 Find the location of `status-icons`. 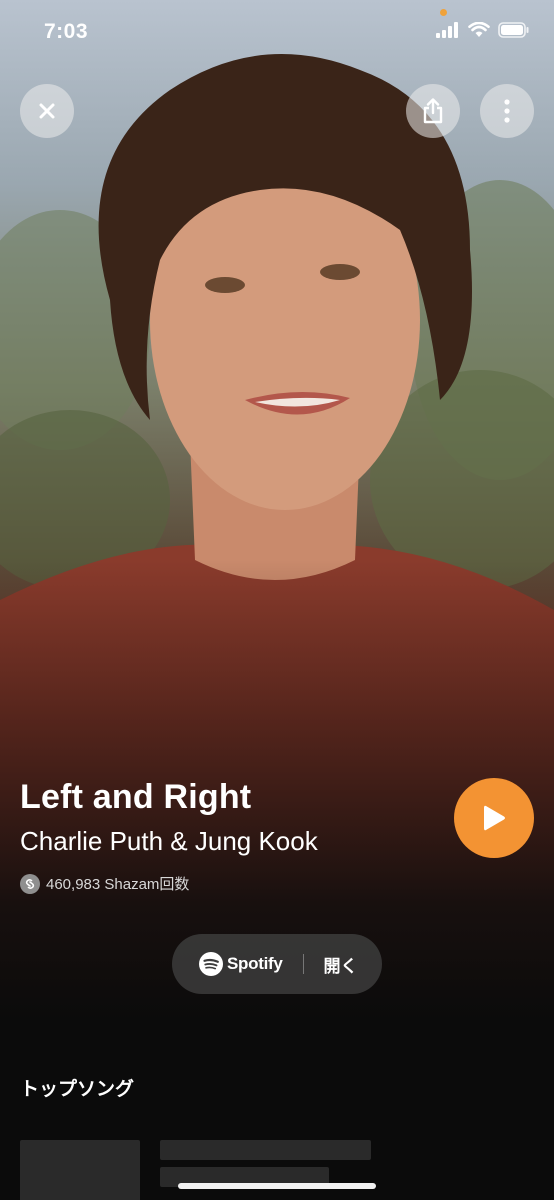

status-icons is located at coordinates (483, 30).